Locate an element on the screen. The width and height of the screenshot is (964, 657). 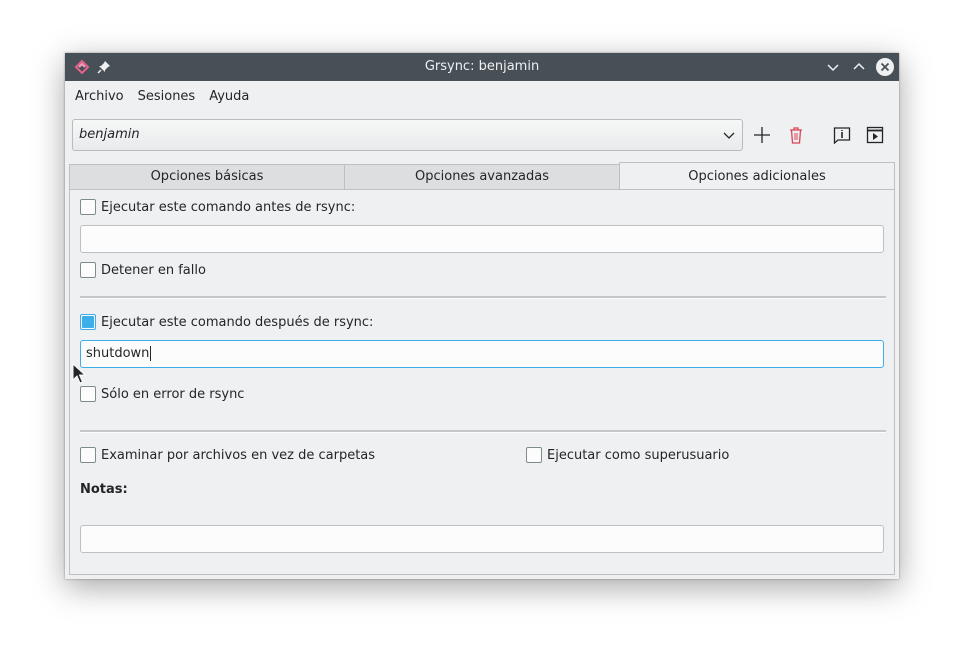
post-command-checkbox is located at coordinates (88, 322).